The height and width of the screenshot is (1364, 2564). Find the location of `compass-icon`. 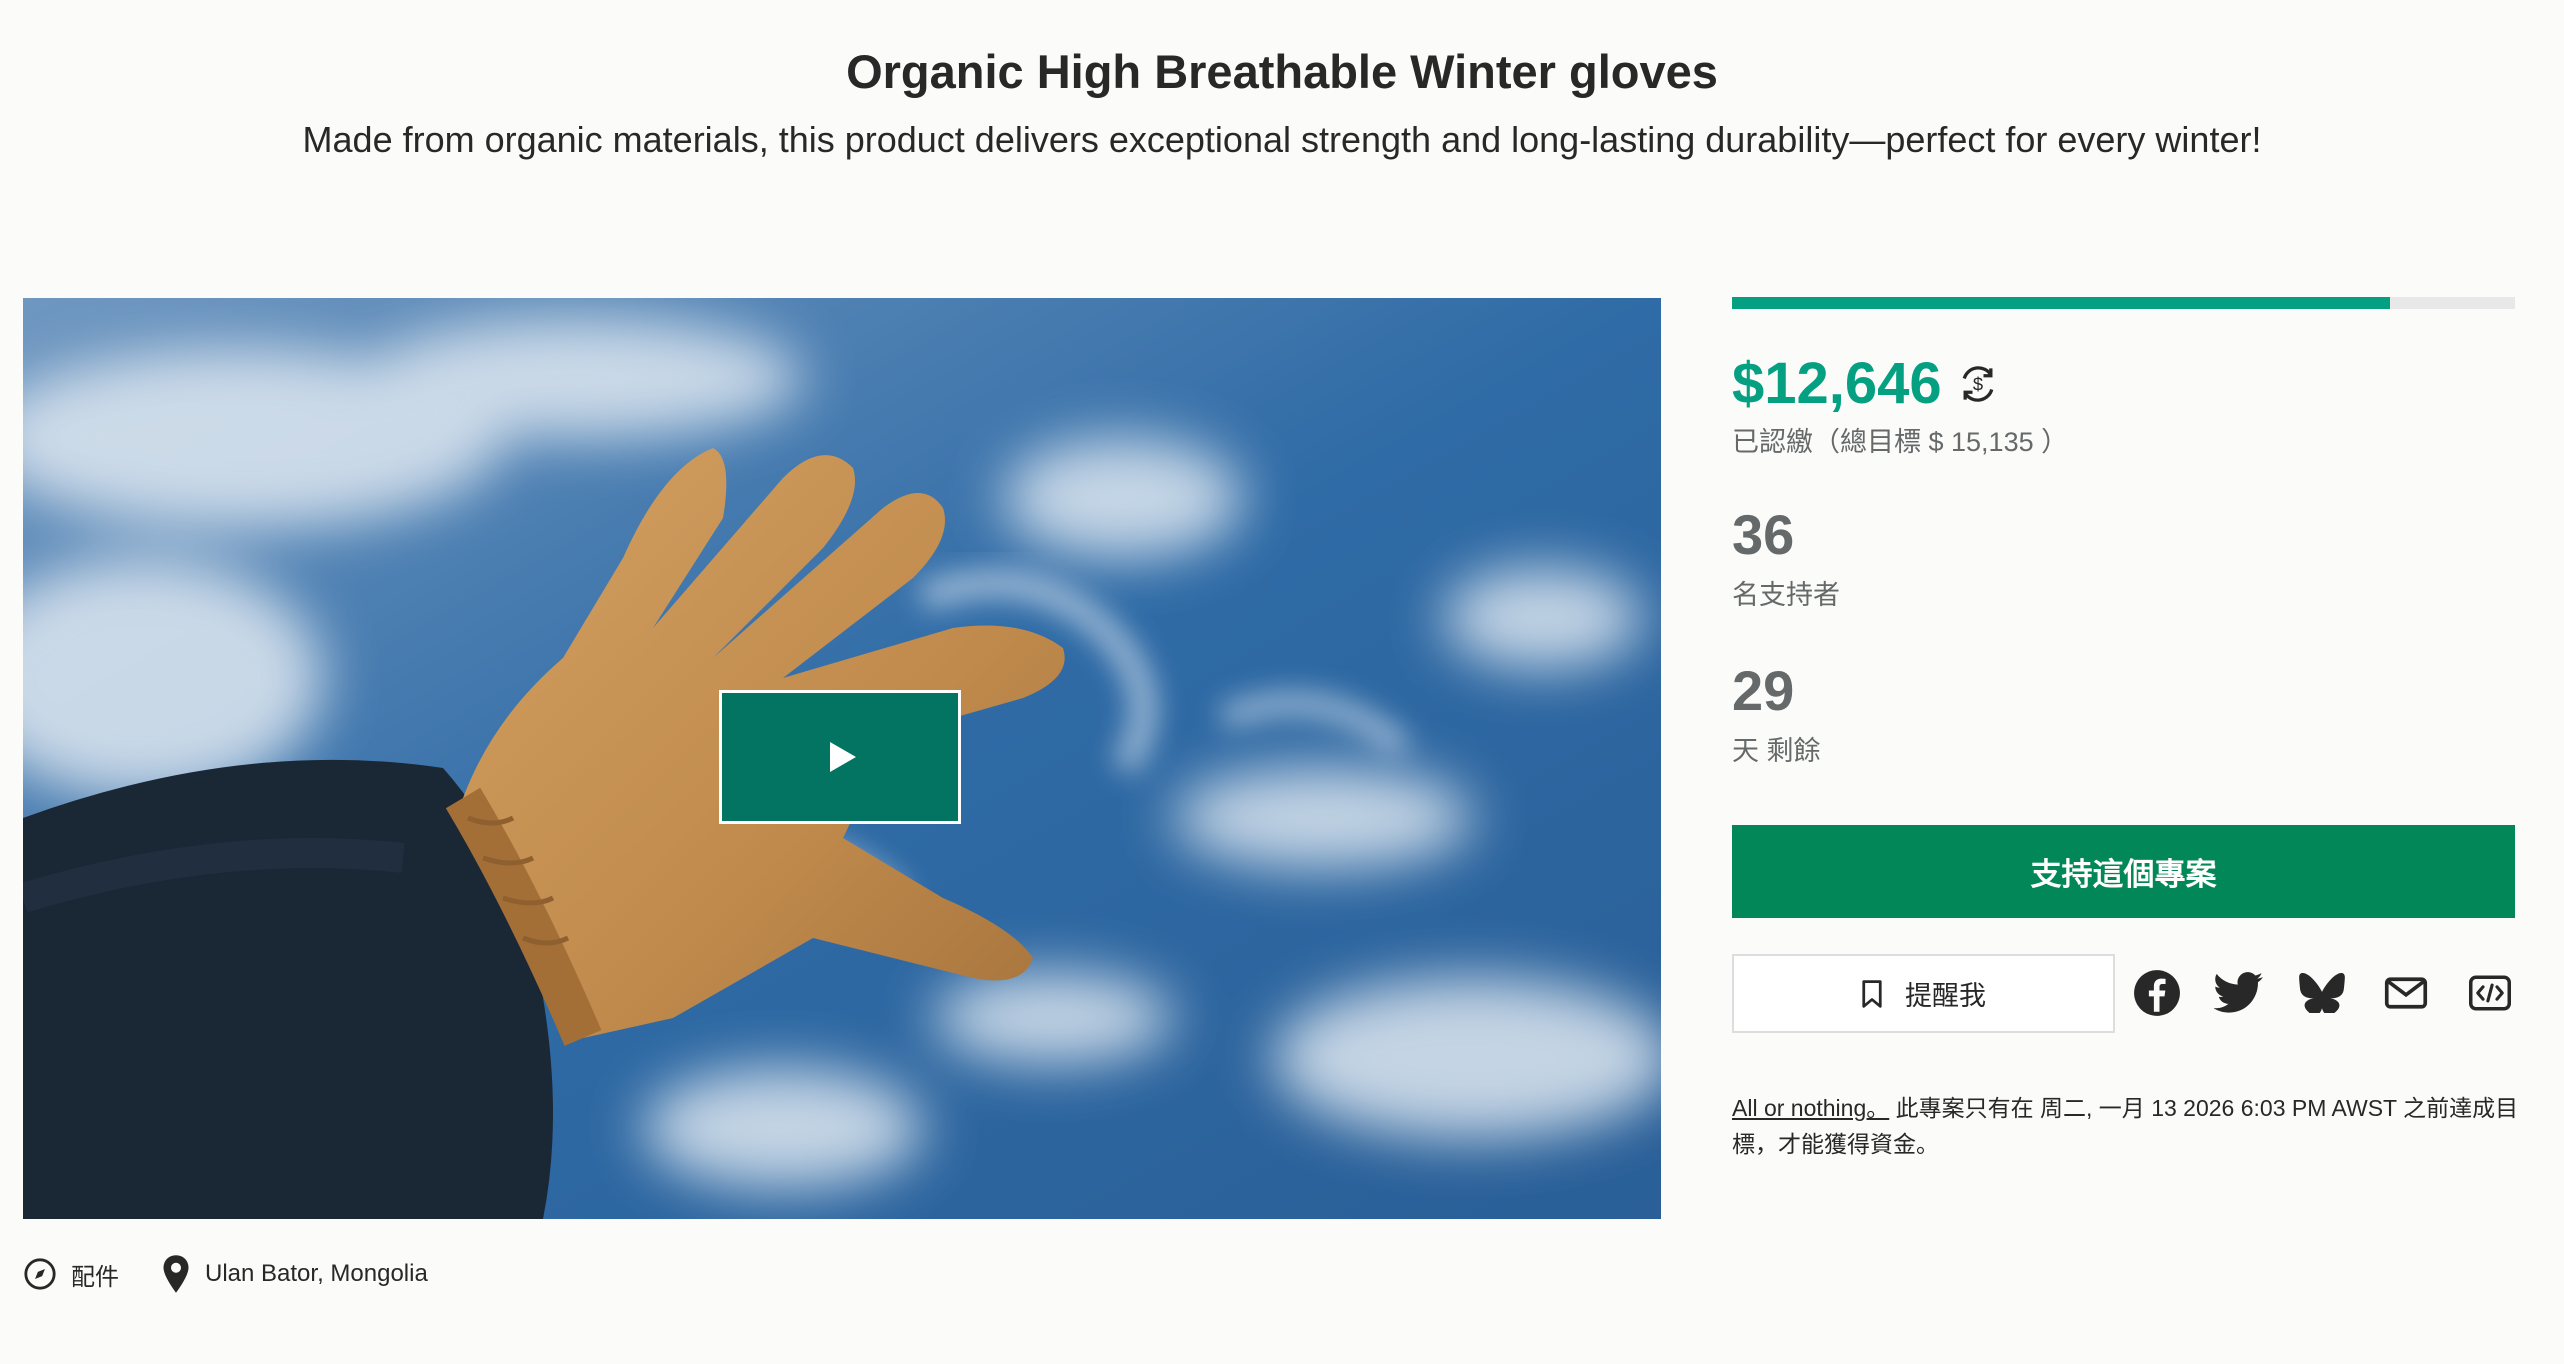

compass-icon is located at coordinates (40, 1274).